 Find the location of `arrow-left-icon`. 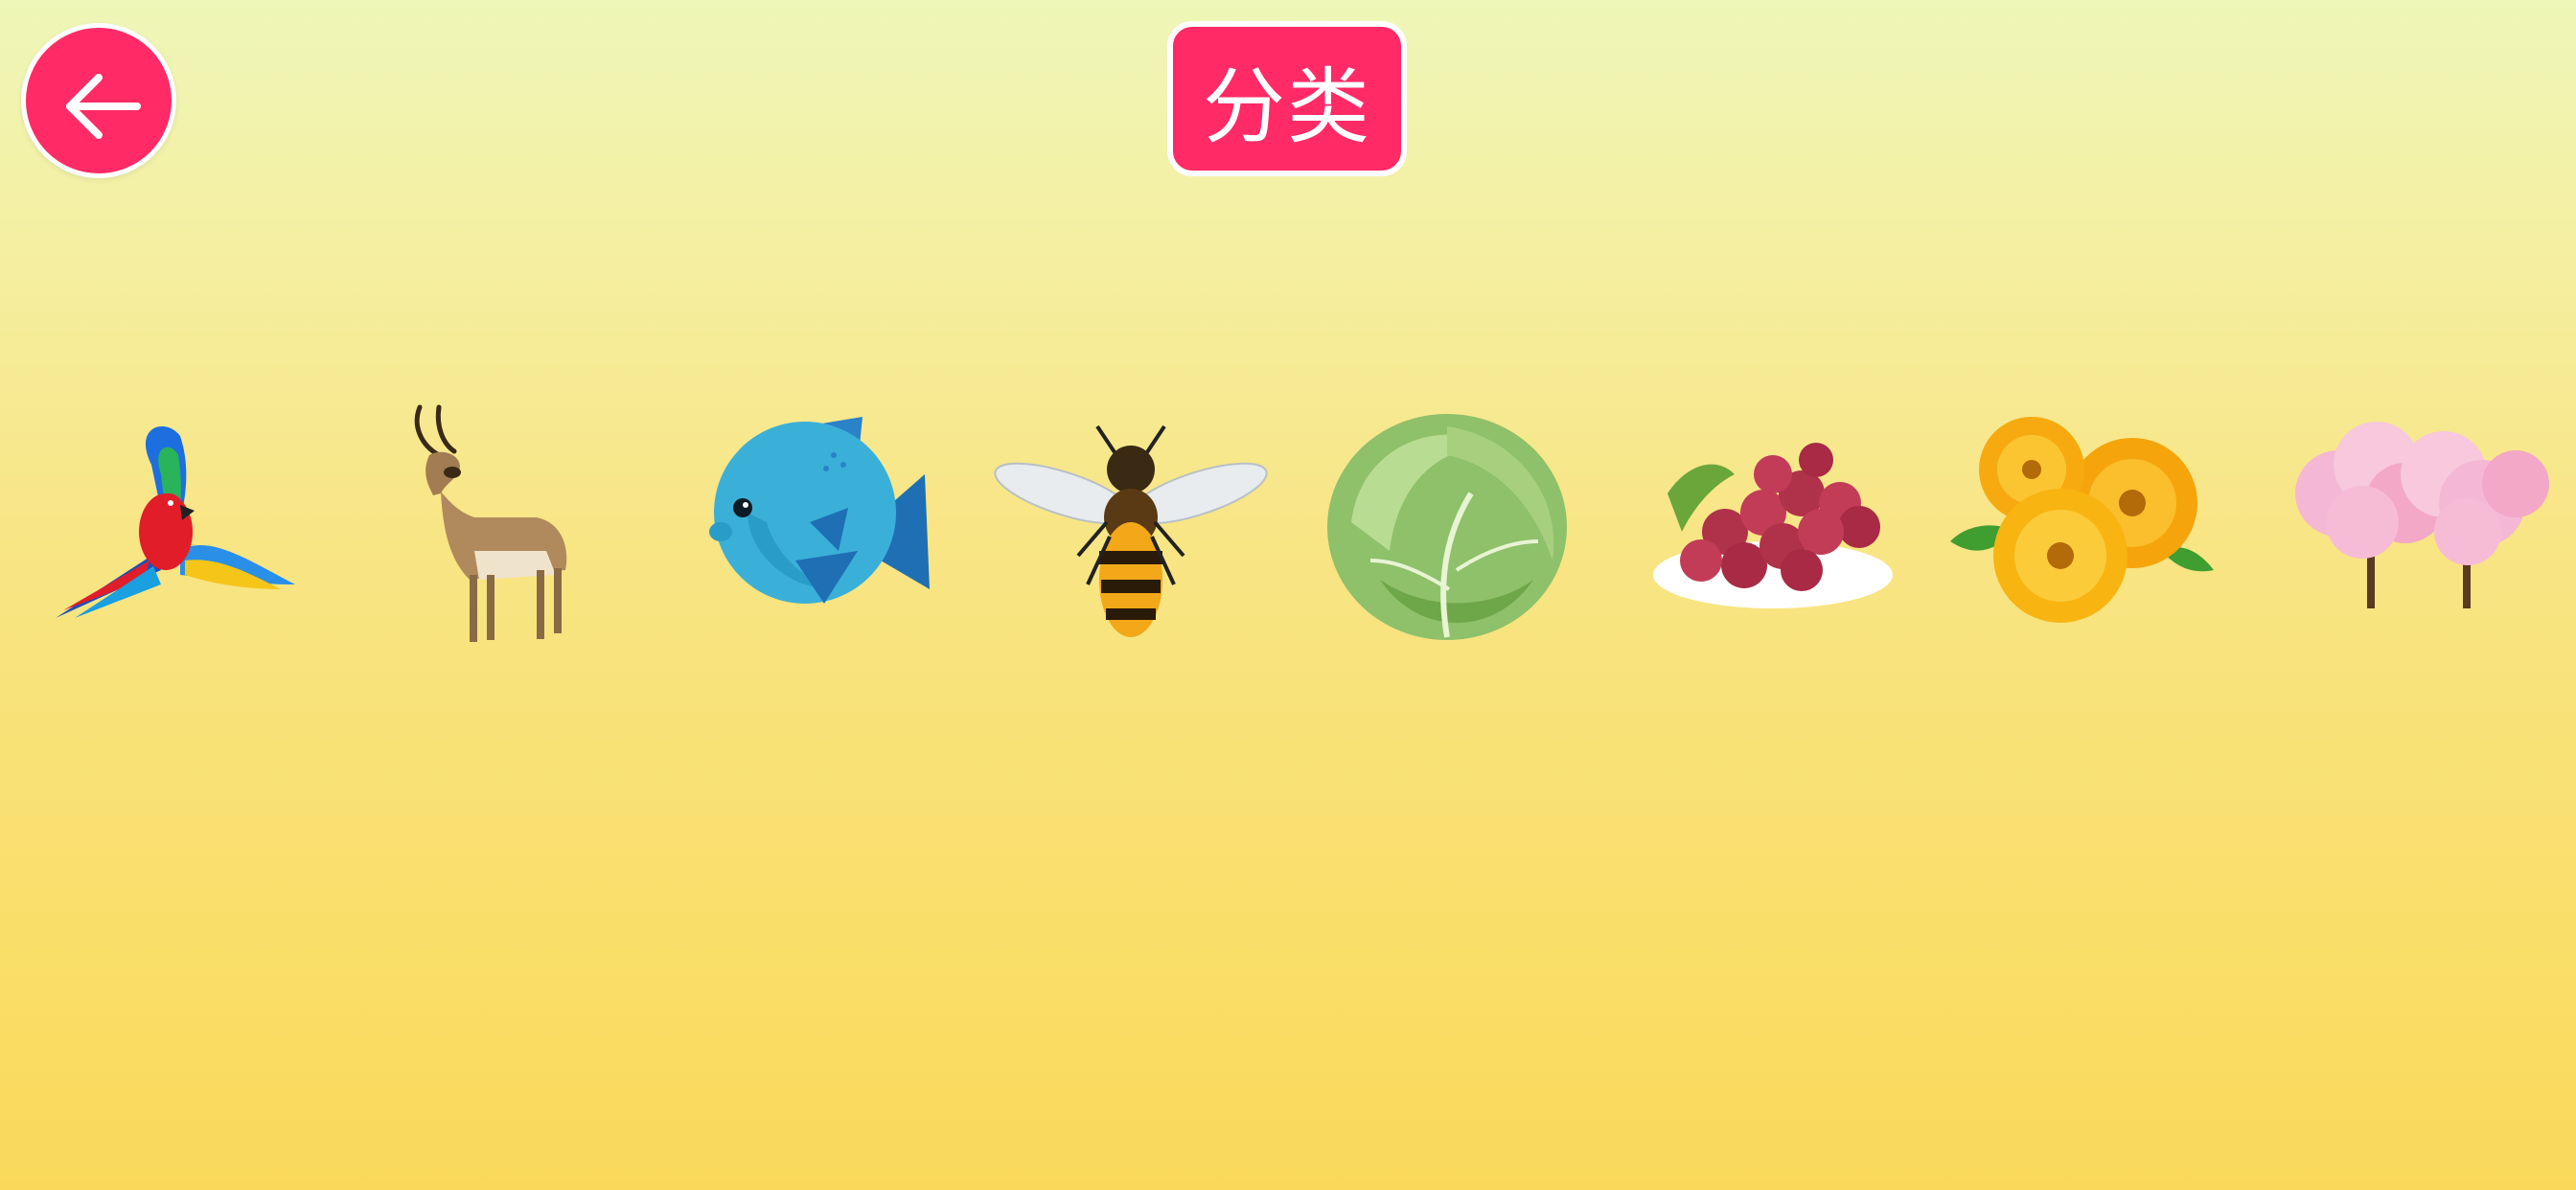

arrow-left-icon is located at coordinates (103, 107).